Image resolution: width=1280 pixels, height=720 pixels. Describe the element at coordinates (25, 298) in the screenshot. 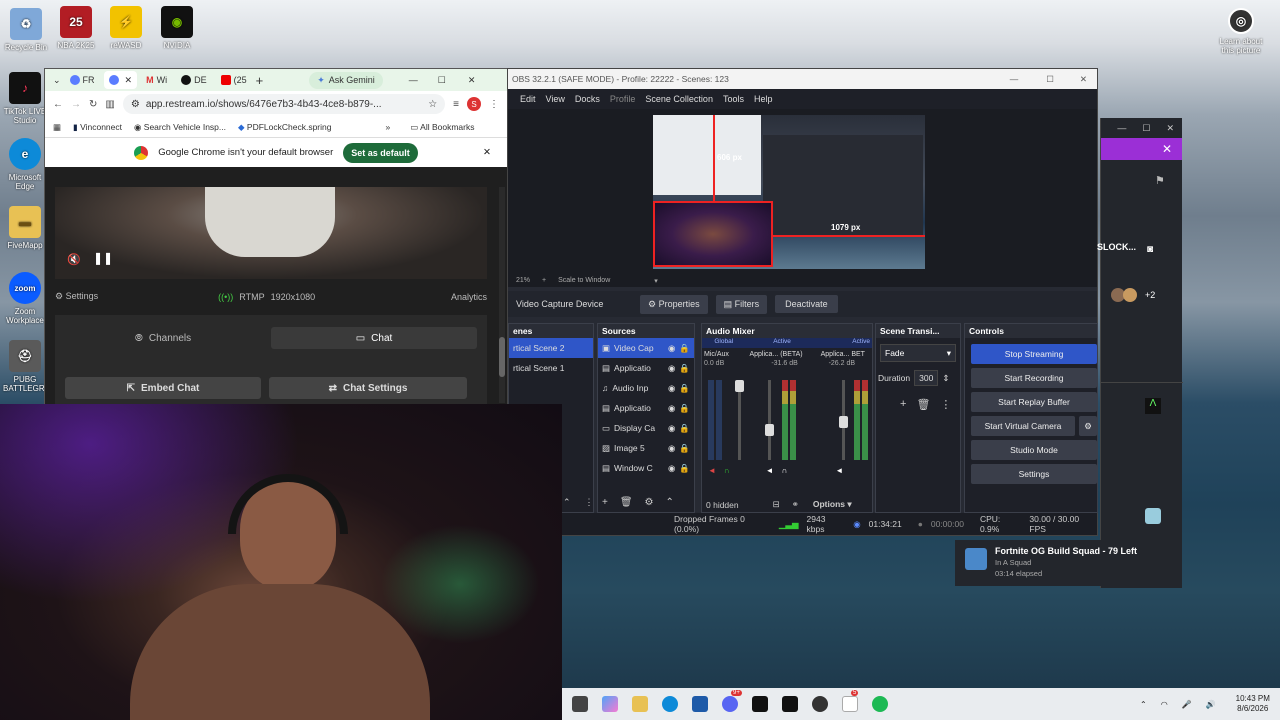

I see `zoom-icon: zoom Zoom Workplace` at that location.